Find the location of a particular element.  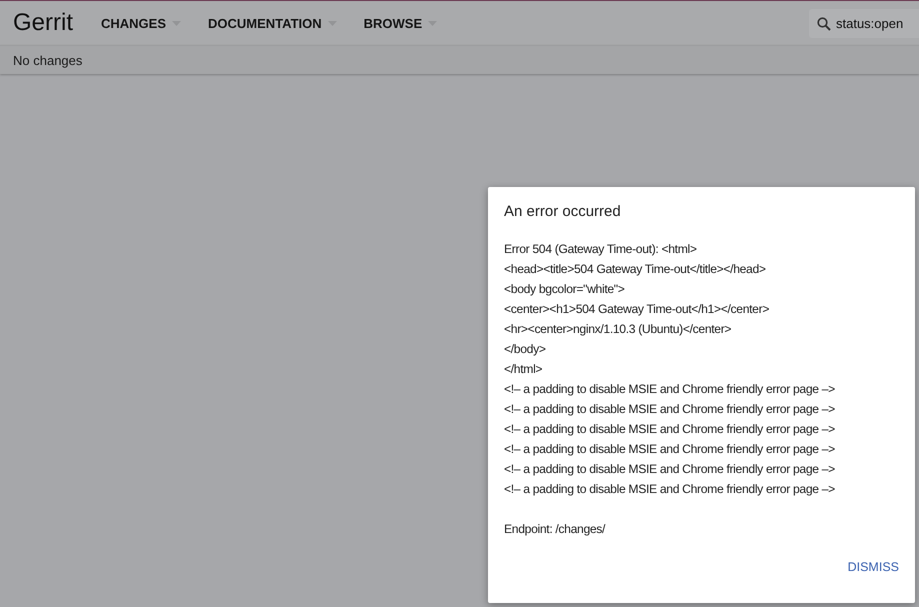

dismiss-button: DISMISS is located at coordinates (873, 567).